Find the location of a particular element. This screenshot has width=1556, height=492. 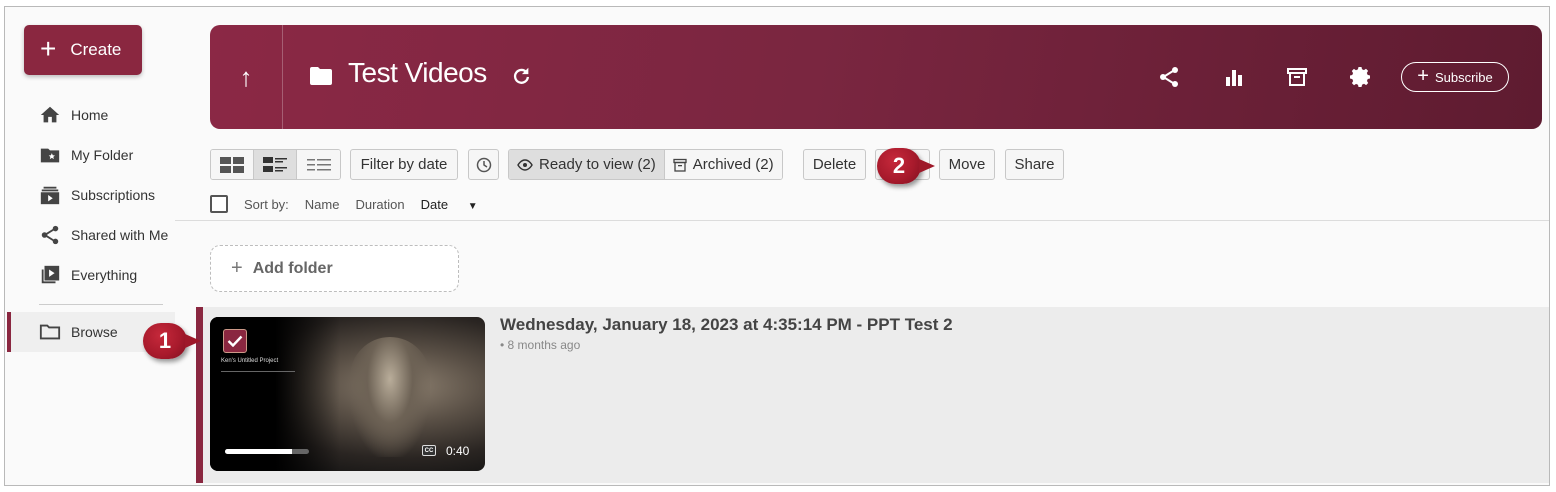

detail-view-icon is located at coordinates (275, 164).